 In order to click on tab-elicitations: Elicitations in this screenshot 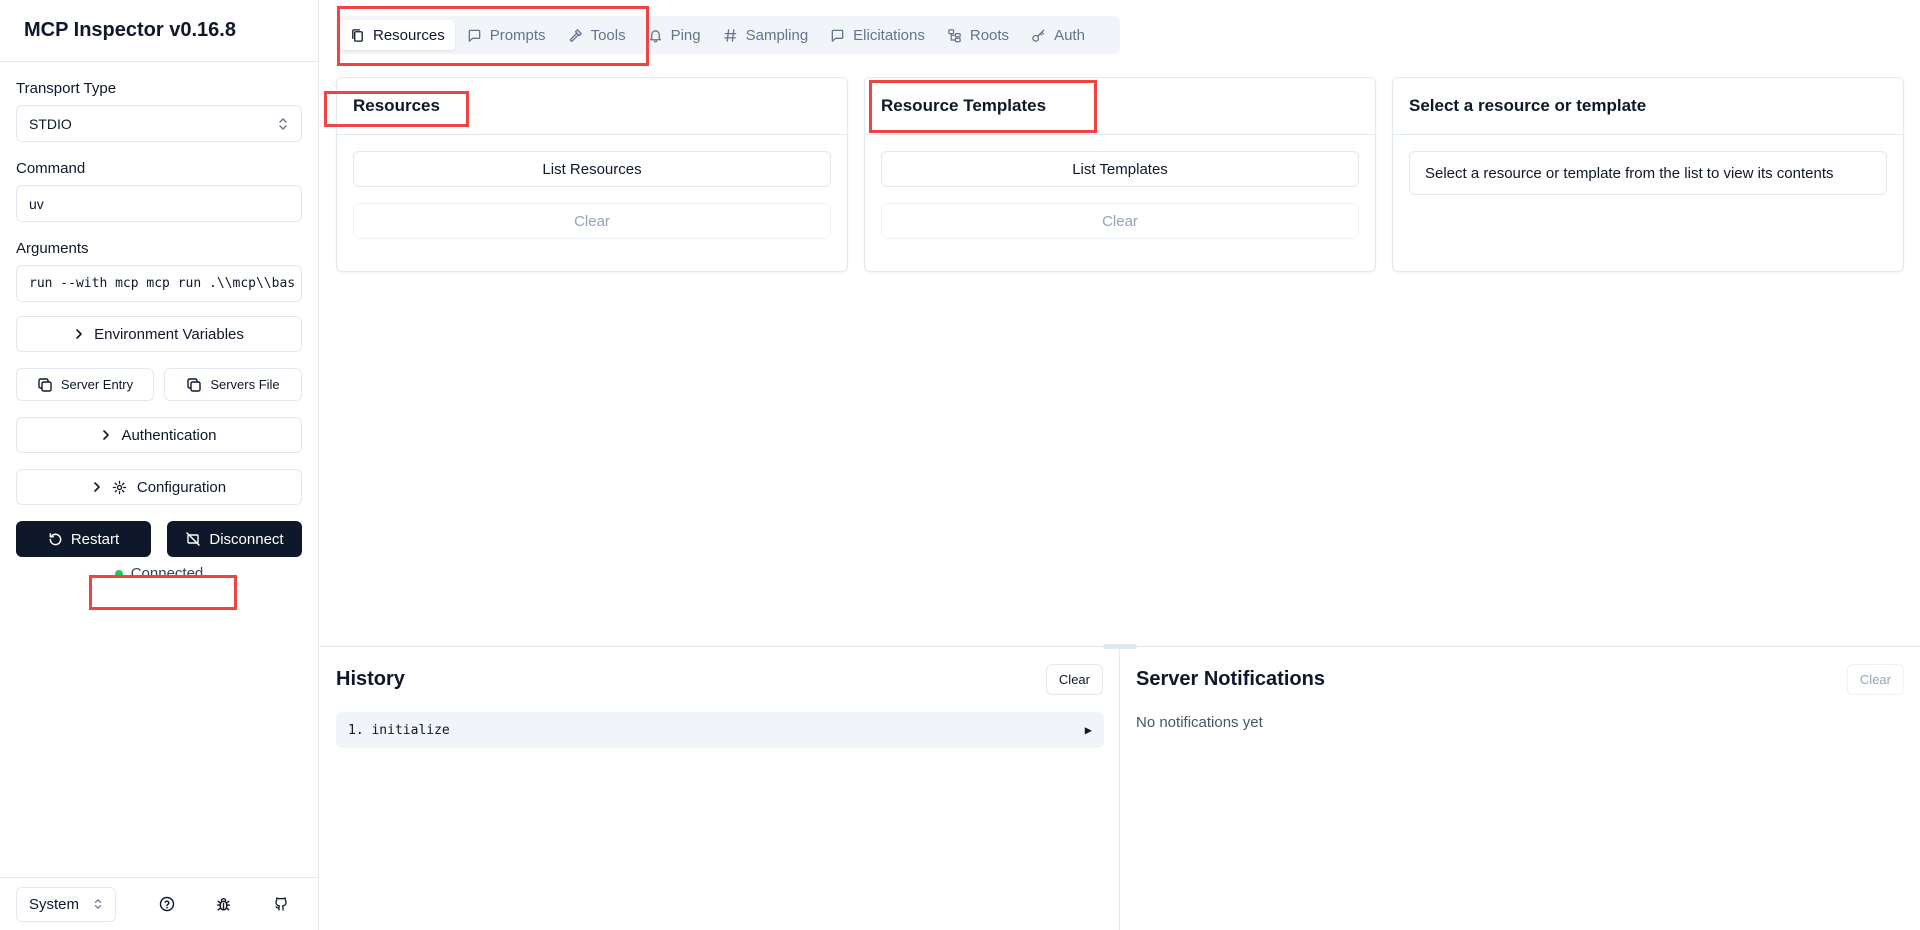, I will do `click(877, 35)`.